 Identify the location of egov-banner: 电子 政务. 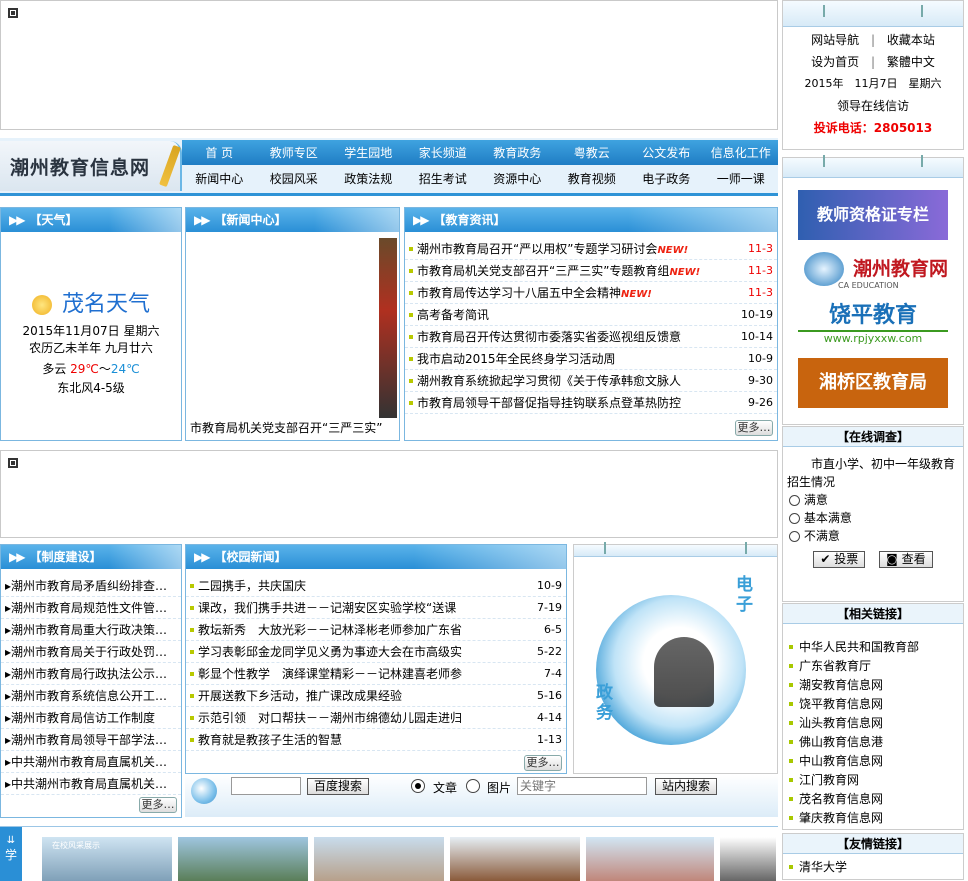
(675, 658).